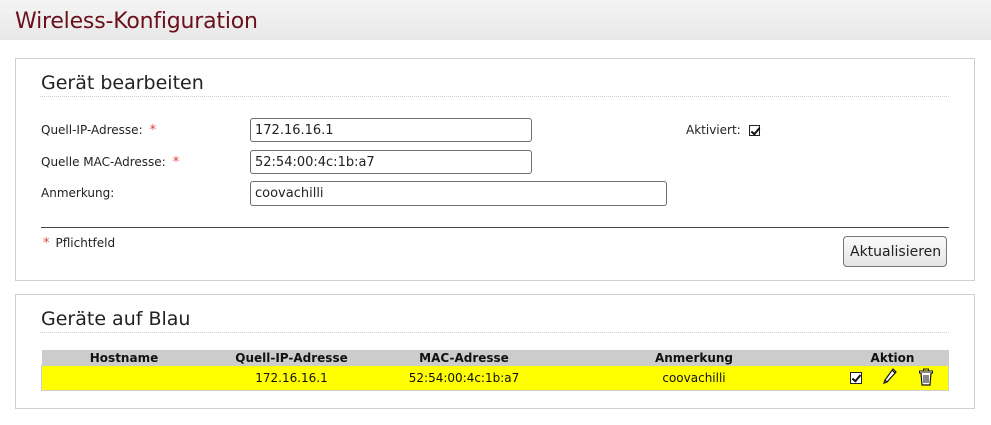 This screenshot has height=425, width=991. I want to click on column-header-hostname: Hostname, so click(124, 358).